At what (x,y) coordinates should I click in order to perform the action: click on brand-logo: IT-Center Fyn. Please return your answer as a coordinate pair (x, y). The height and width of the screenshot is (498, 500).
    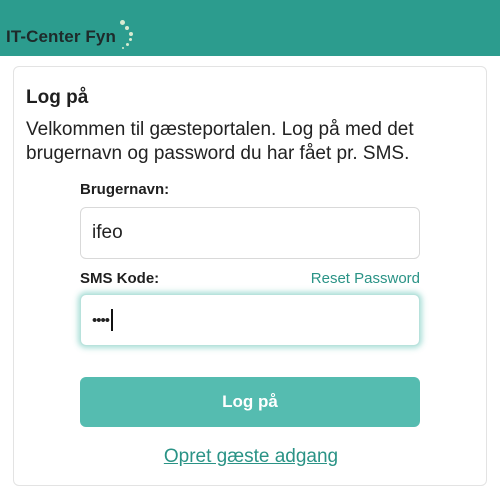
    Looking at the image, I should click on (72, 37).